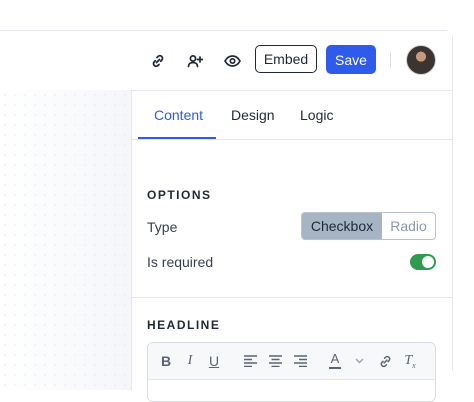  I want to click on type-option-radio: Radio, so click(408, 226).